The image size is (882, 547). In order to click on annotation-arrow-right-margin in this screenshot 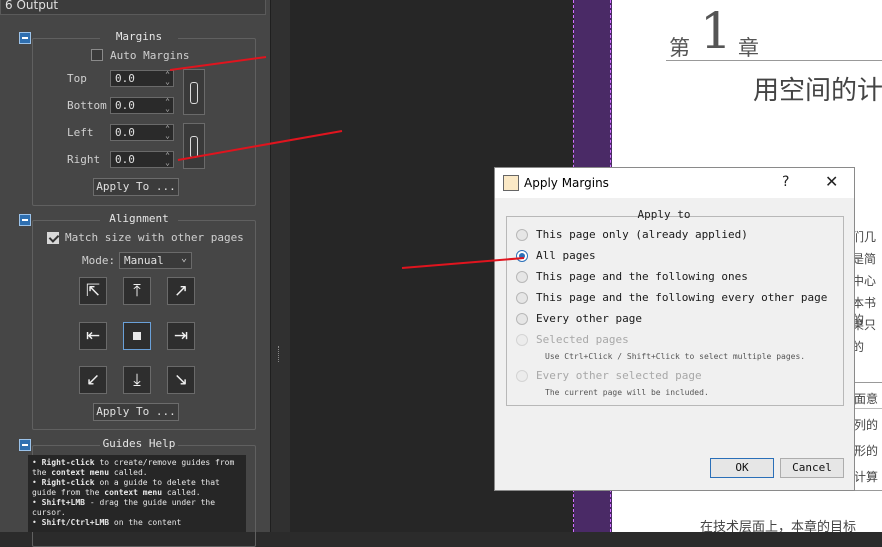, I will do `click(260, 145)`.